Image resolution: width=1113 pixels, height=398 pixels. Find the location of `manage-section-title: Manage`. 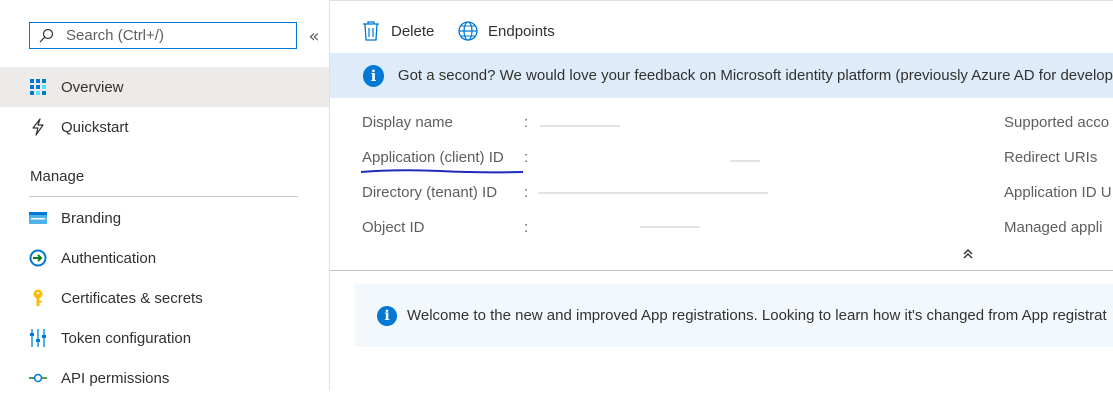

manage-section-title: Manage is located at coordinates (57, 176).